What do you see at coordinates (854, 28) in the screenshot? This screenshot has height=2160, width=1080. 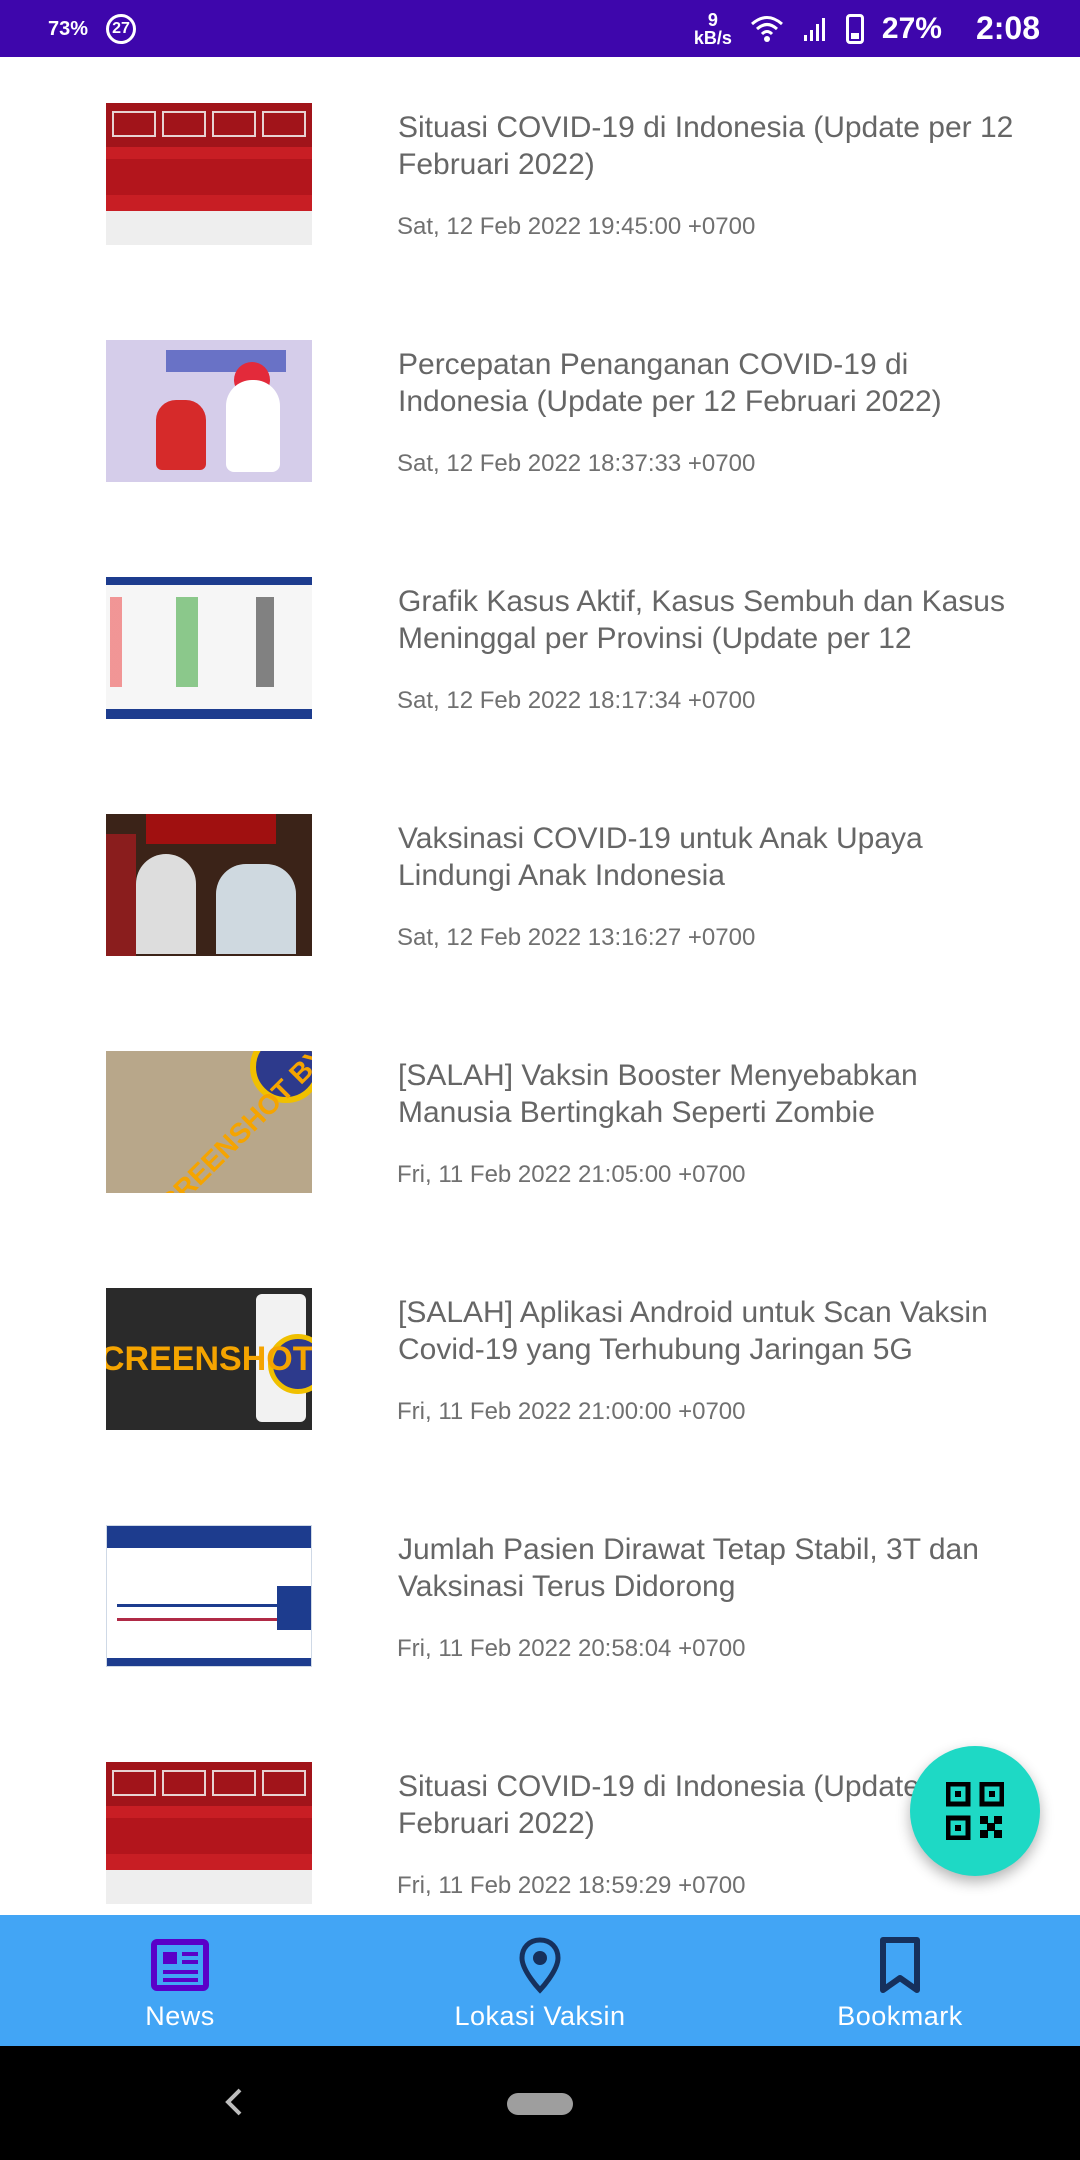 I see `battery-icon` at bounding box center [854, 28].